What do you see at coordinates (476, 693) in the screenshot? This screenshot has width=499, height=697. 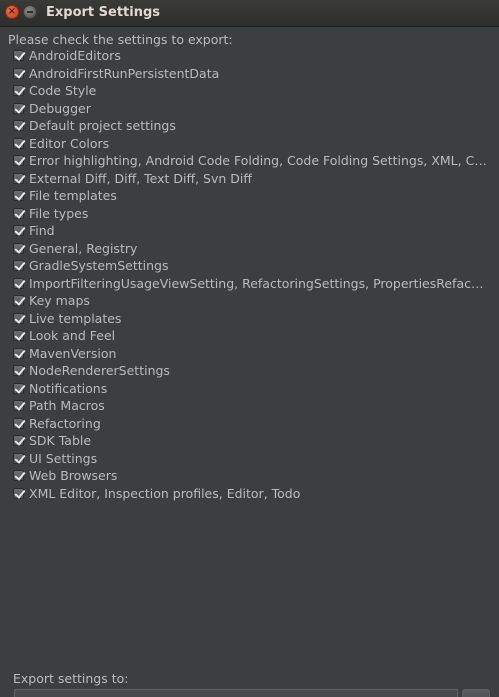 I see `browse-button` at bounding box center [476, 693].